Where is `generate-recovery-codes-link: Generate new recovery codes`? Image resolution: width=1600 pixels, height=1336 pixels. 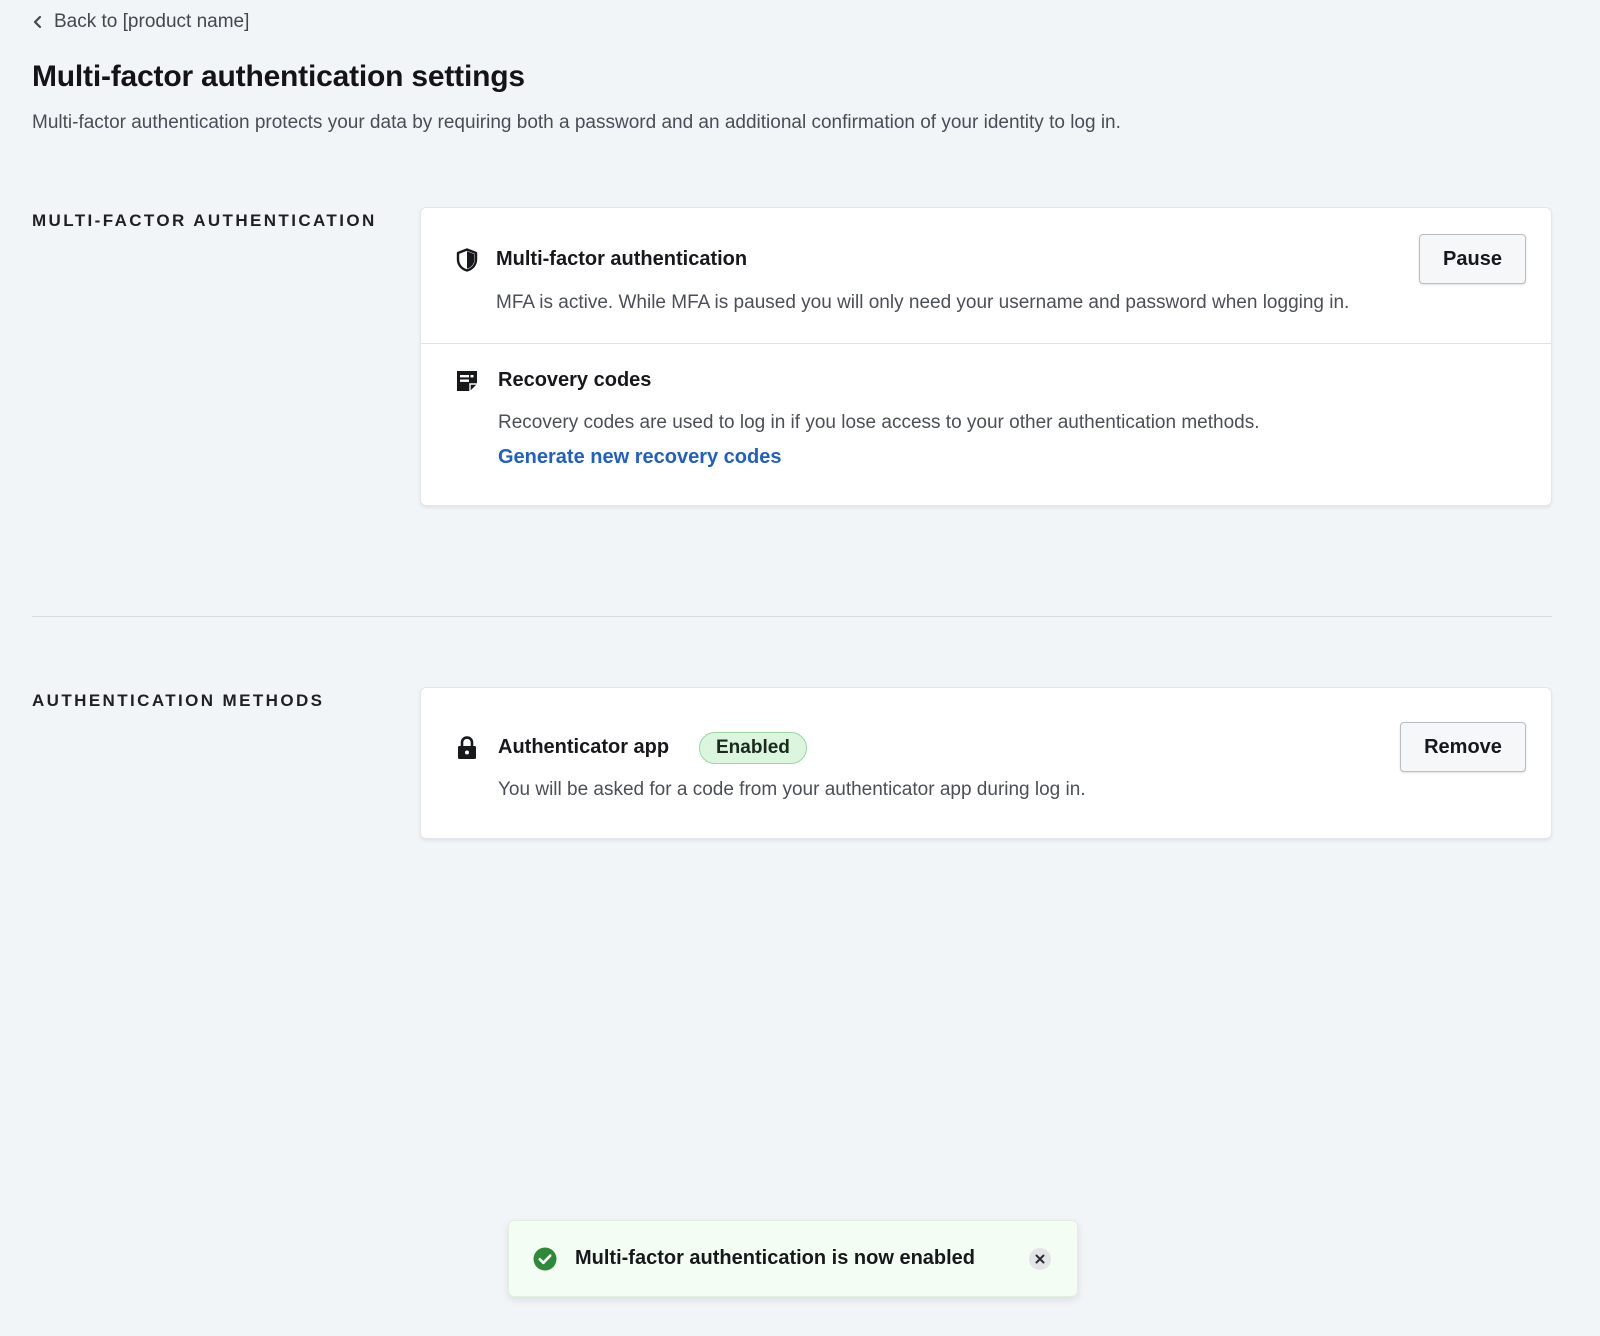 generate-recovery-codes-link: Generate new recovery codes is located at coordinates (639, 457).